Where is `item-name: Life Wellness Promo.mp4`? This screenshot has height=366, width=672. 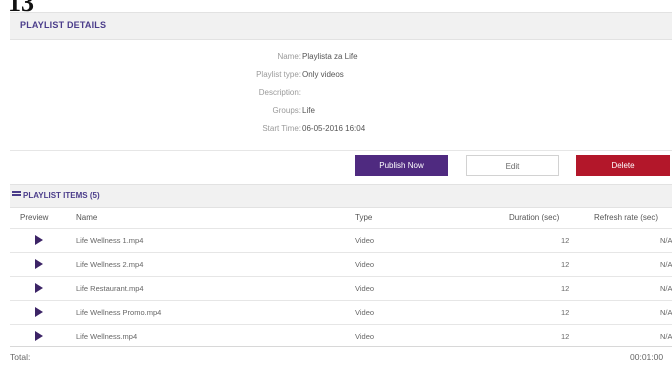
item-name: Life Wellness Promo.mp4 is located at coordinates (119, 312).